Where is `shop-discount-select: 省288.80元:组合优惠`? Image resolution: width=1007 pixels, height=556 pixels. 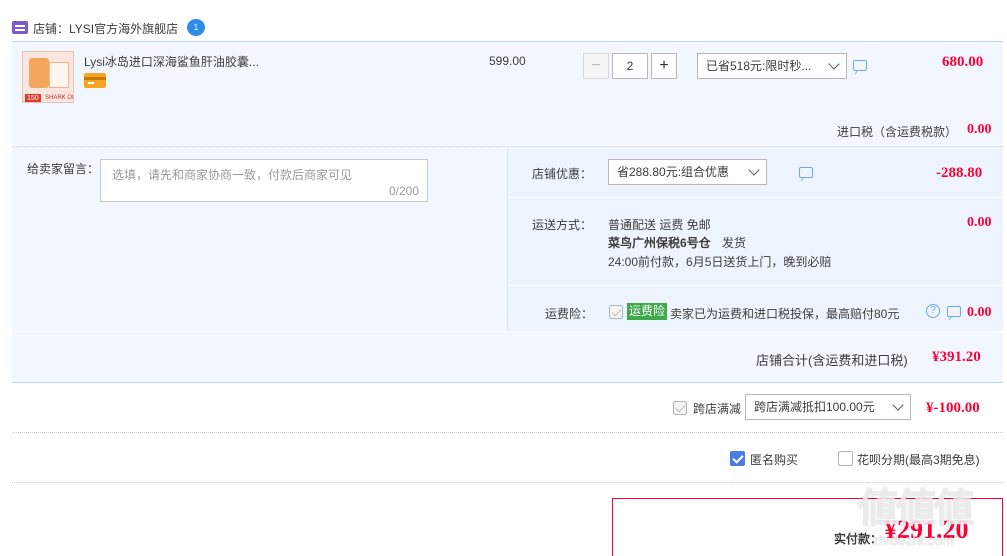 shop-discount-select: 省288.80元:组合优惠 is located at coordinates (687, 172).